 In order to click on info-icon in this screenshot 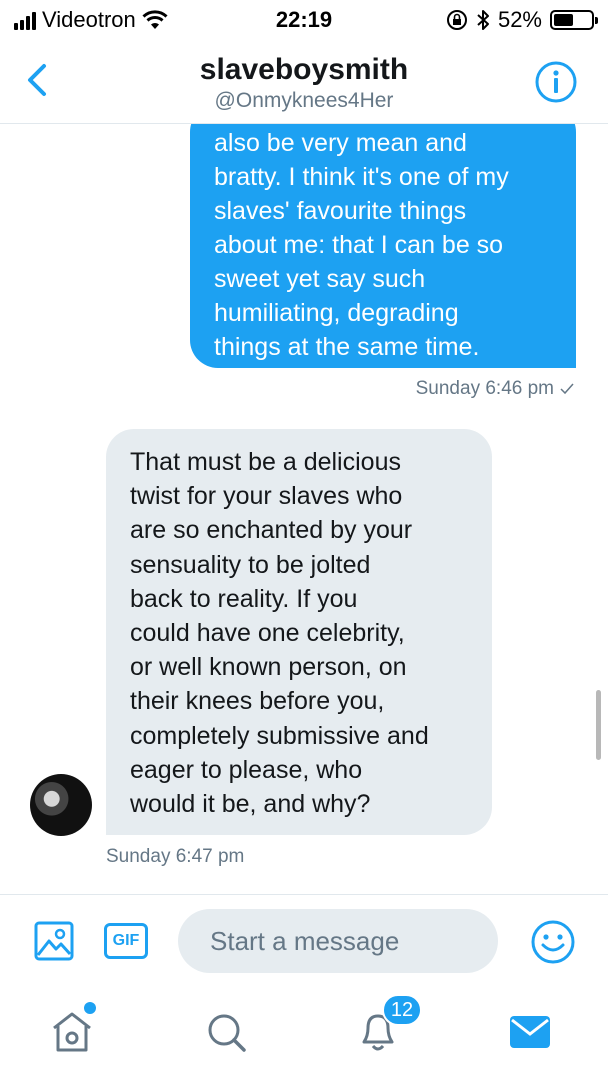, I will do `click(556, 82)`.